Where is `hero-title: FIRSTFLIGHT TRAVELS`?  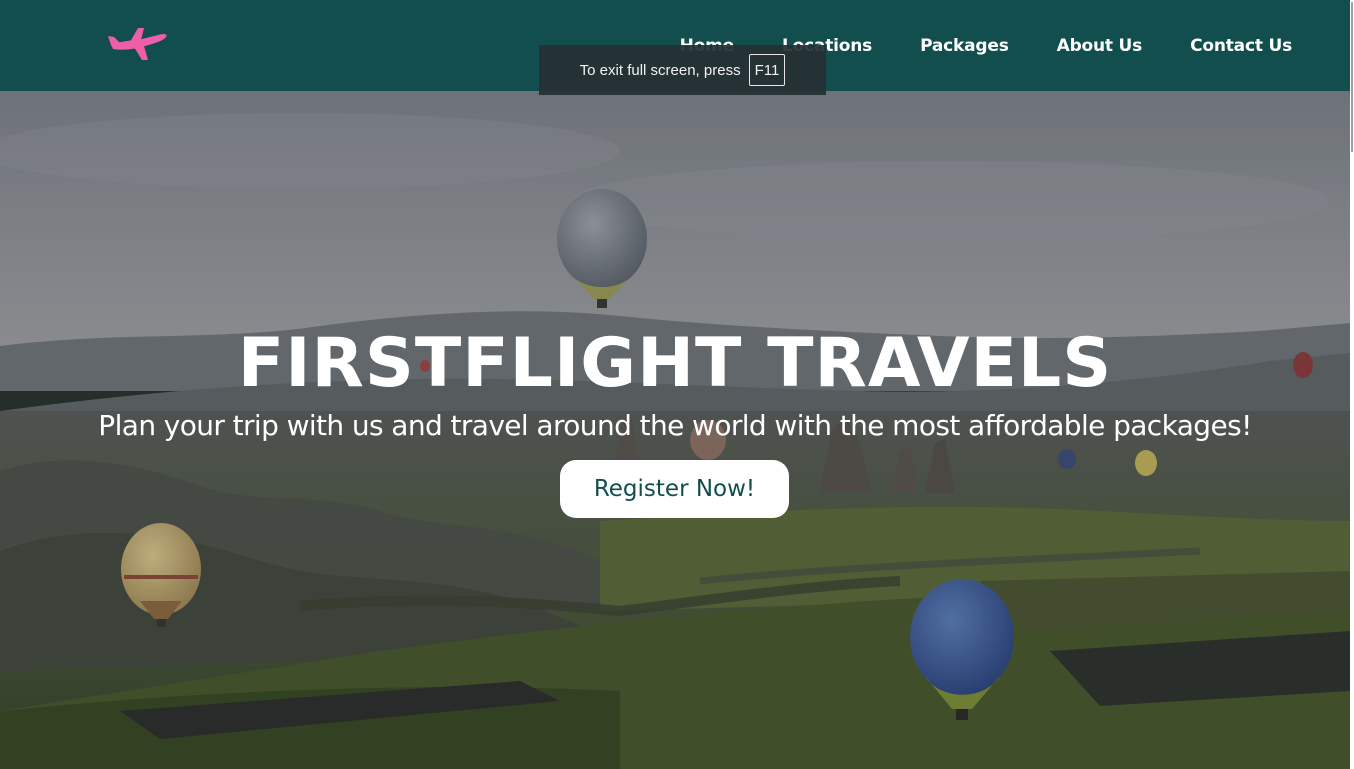
hero-title: FIRSTFLIGHT TRAVELS is located at coordinates (675, 363).